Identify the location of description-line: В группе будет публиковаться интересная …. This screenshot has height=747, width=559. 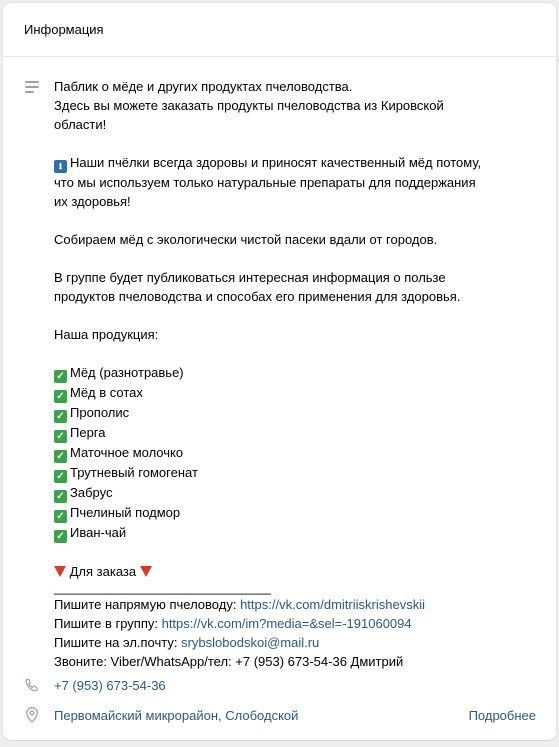
(250, 277).